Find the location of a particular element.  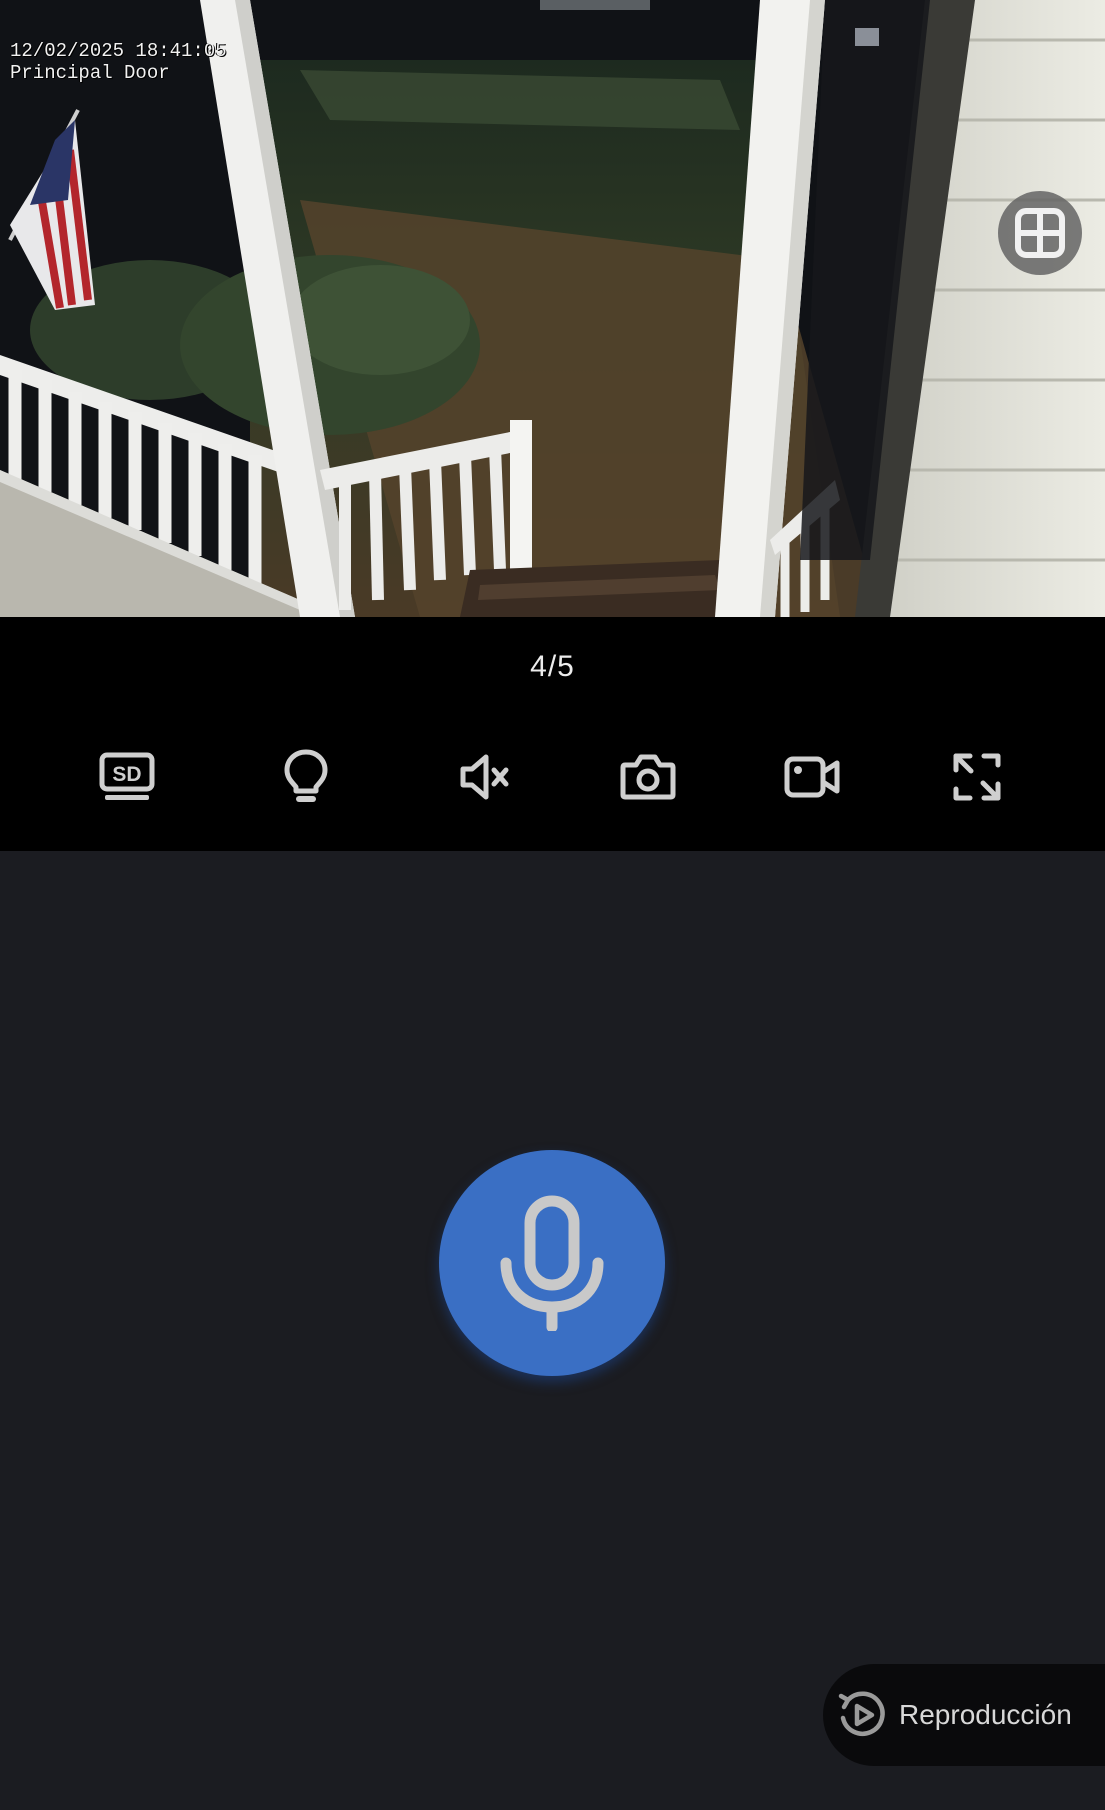

camera-name: Principal Door is located at coordinates (90, 73).